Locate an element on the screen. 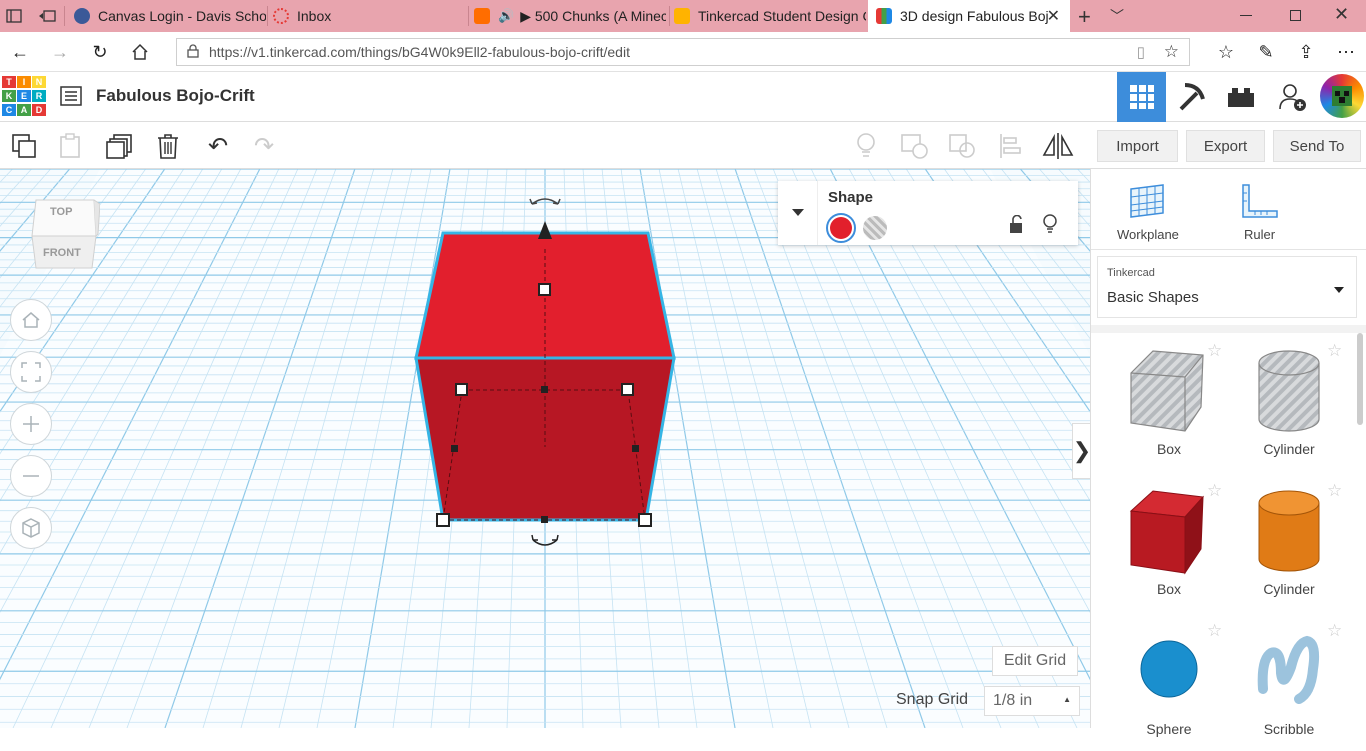  box-hole-icon is located at coordinates (1167, 391).